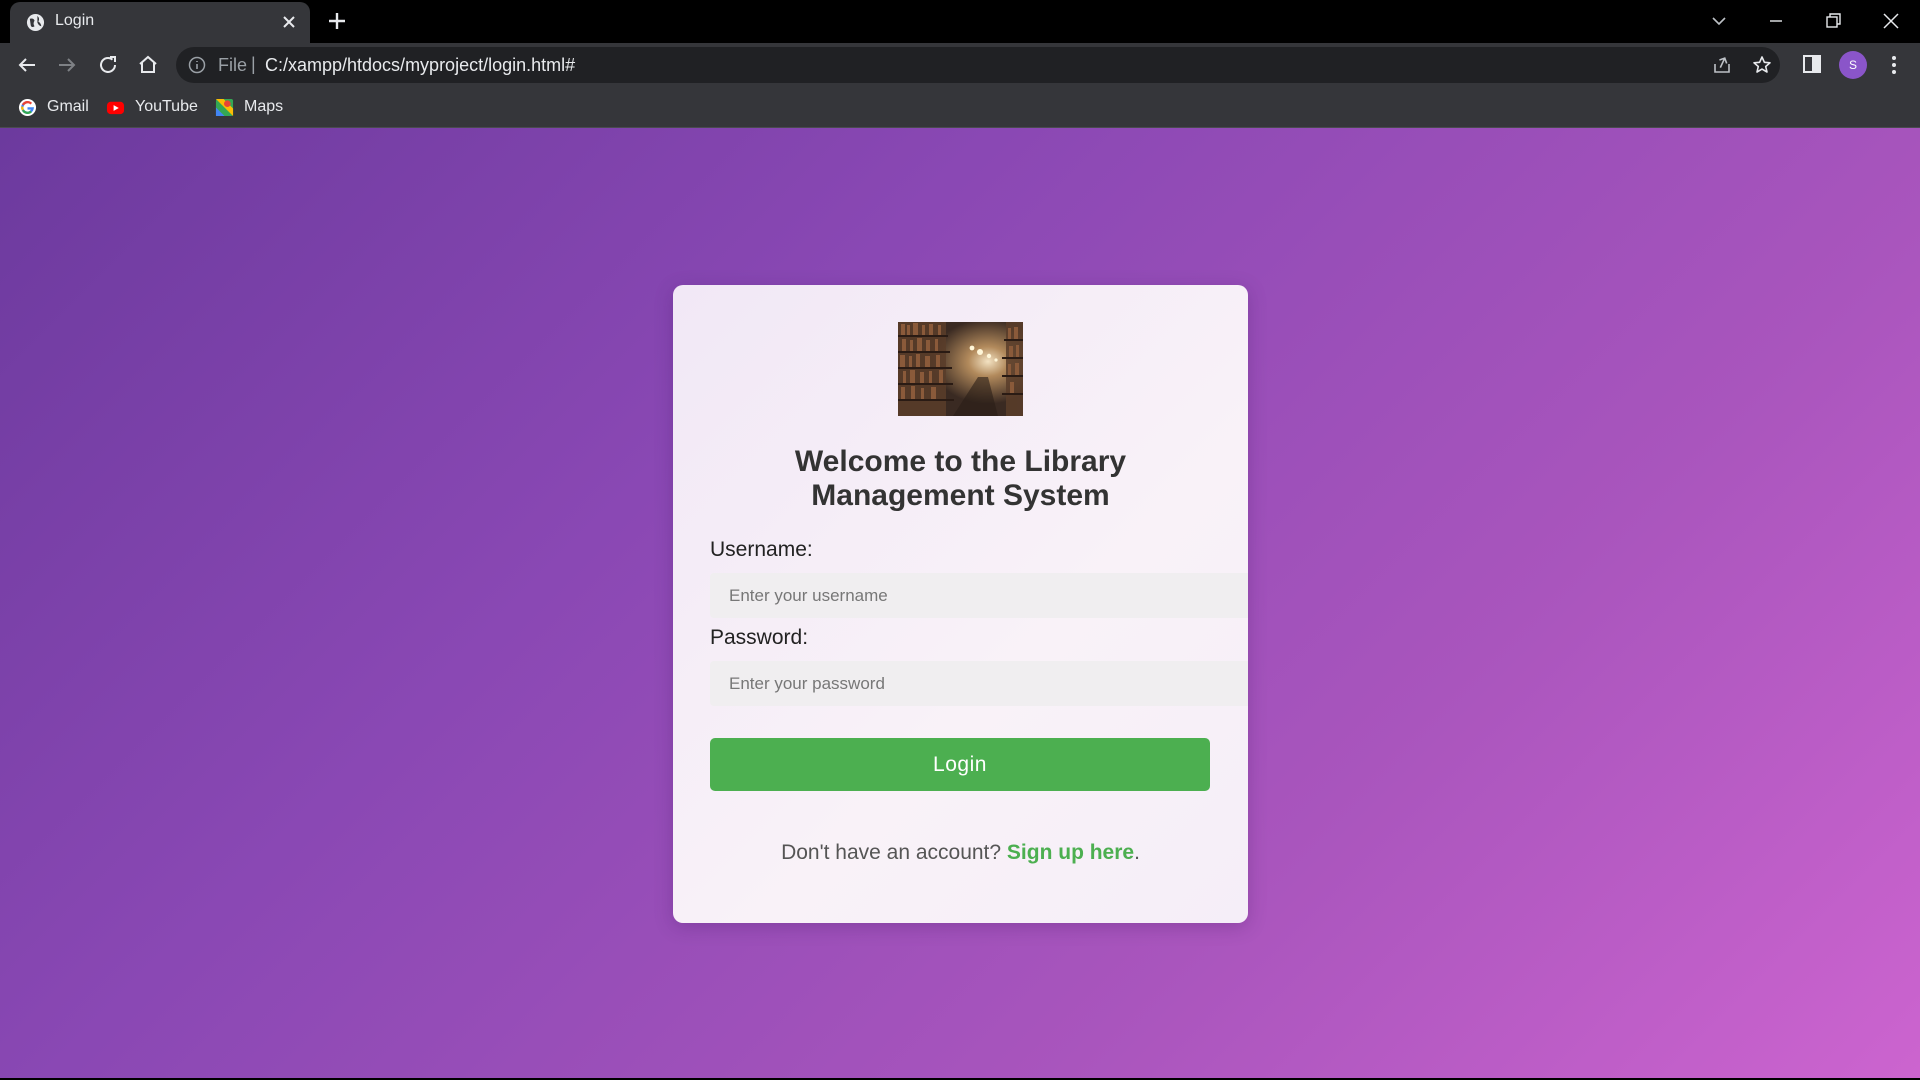 This screenshot has height=1080, width=1920. Describe the element at coordinates (1894, 65) in the screenshot. I see `more-menu-icon` at that location.